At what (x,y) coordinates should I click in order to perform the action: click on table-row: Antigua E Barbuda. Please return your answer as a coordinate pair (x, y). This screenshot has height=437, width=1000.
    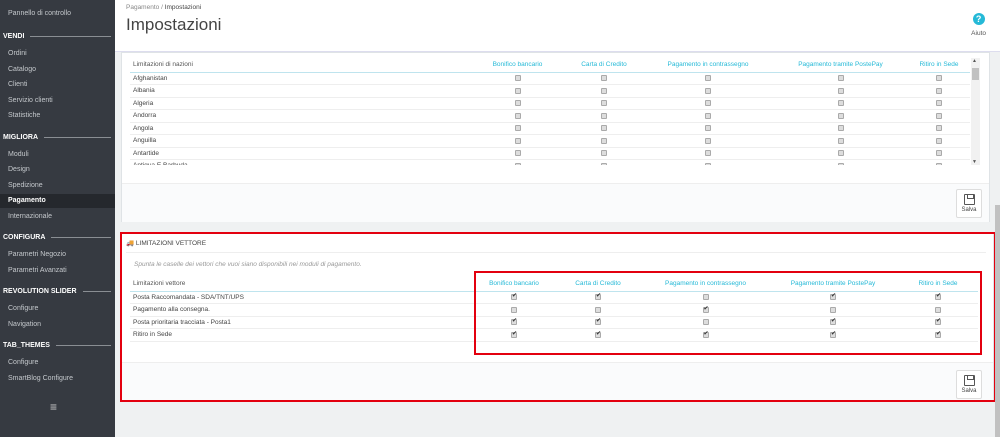
    Looking at the image, I should click on (550, 162).